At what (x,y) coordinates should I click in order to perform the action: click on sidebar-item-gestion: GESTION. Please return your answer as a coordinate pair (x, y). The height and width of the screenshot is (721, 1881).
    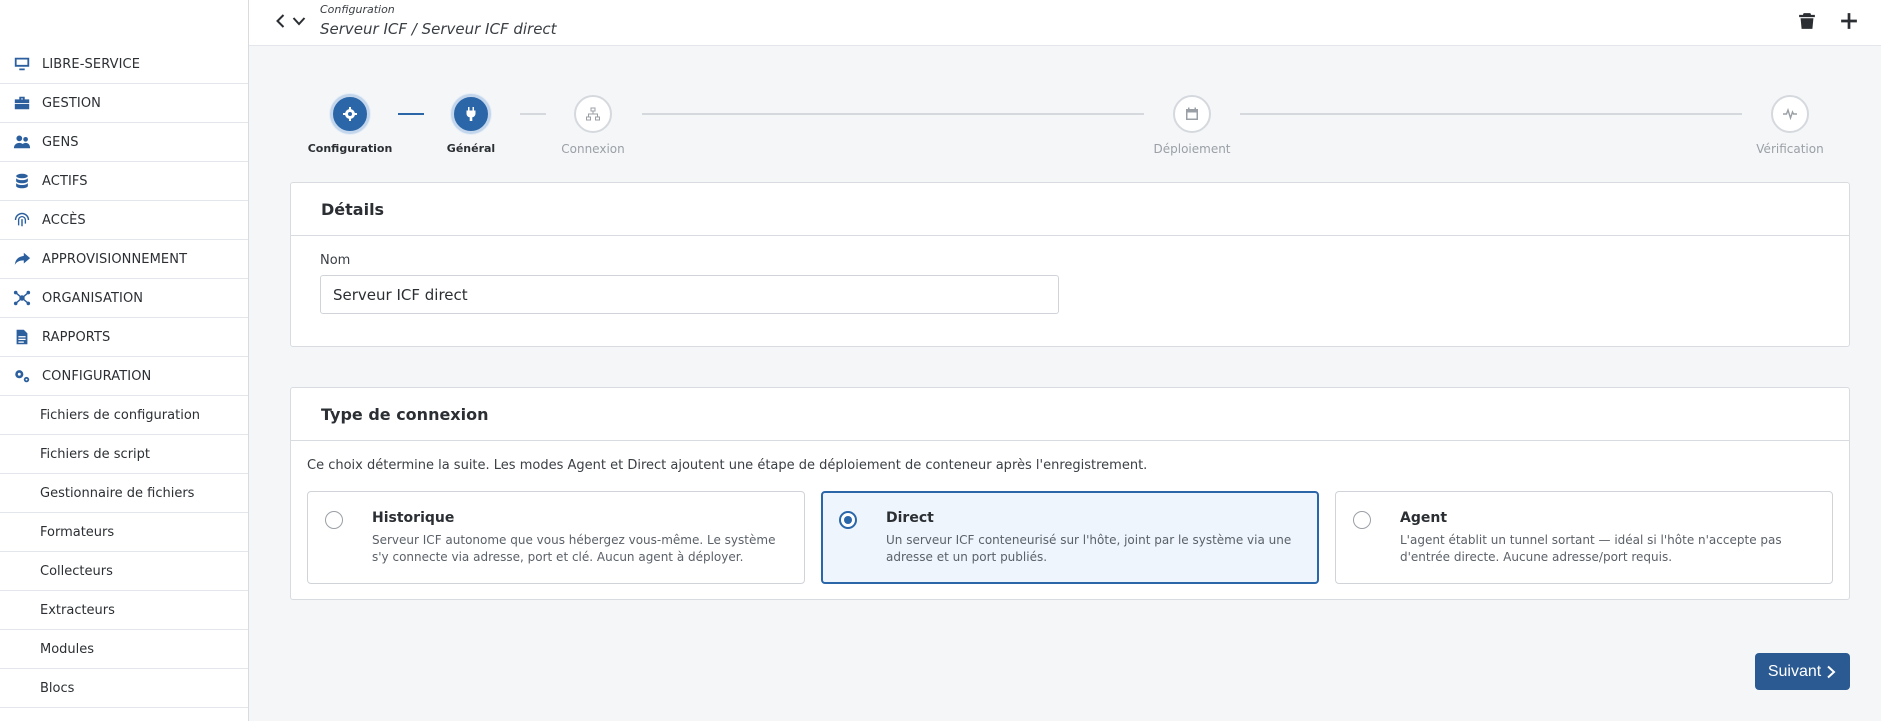
    Looking at the image, I should click on (124, 103).